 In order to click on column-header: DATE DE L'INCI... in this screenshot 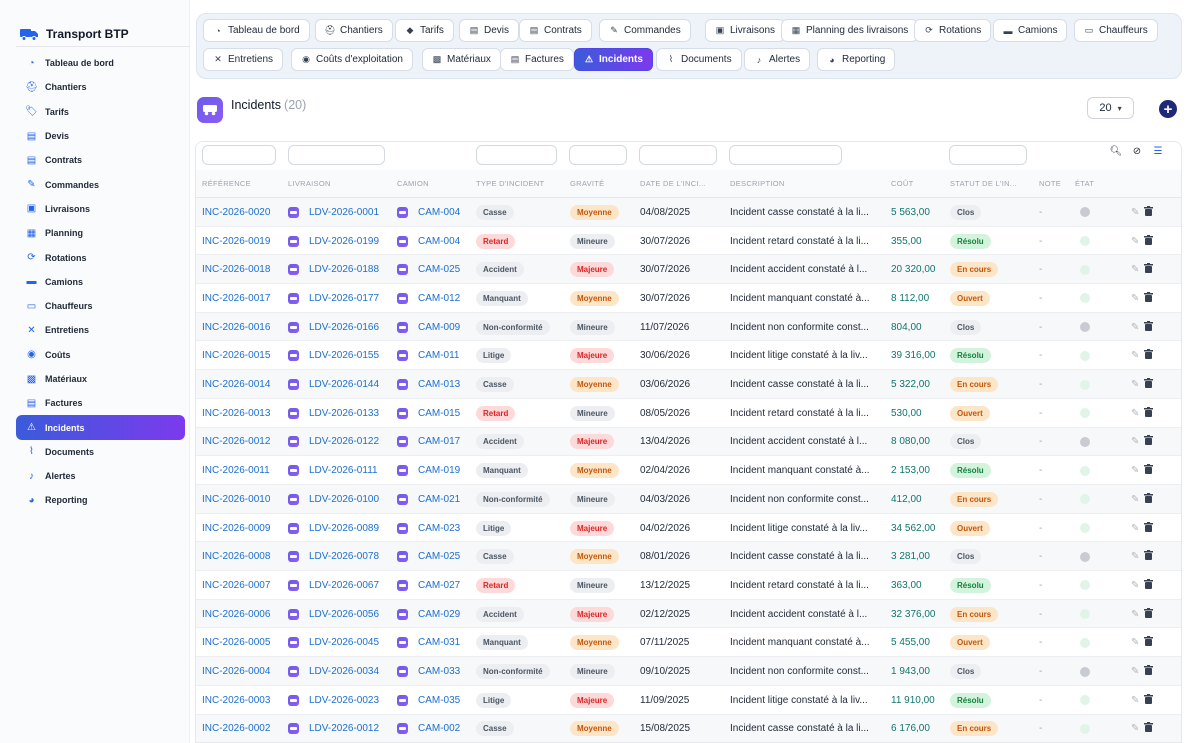, I will do `click(673, 183)`.